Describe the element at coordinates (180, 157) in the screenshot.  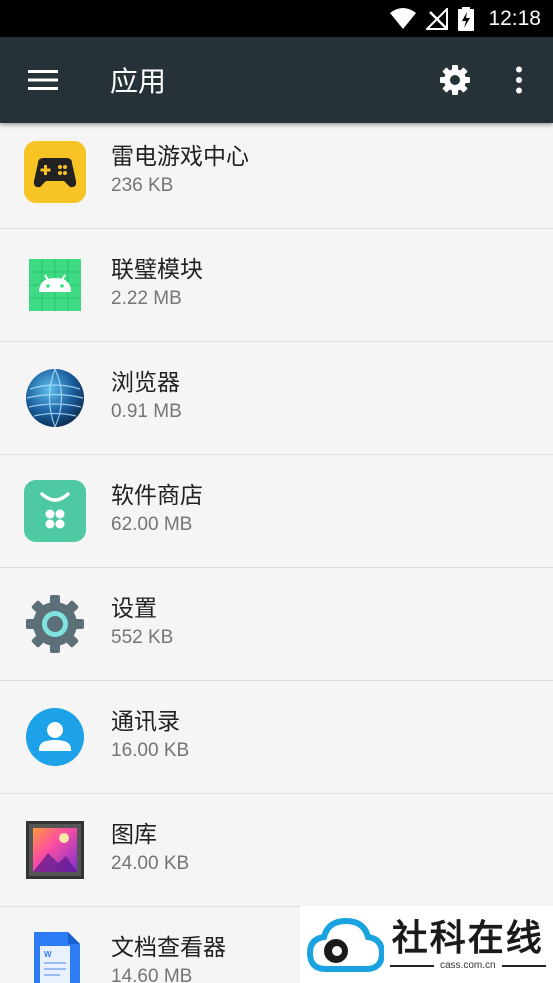
I see `app-name: 雷电游戏中心` at that location.